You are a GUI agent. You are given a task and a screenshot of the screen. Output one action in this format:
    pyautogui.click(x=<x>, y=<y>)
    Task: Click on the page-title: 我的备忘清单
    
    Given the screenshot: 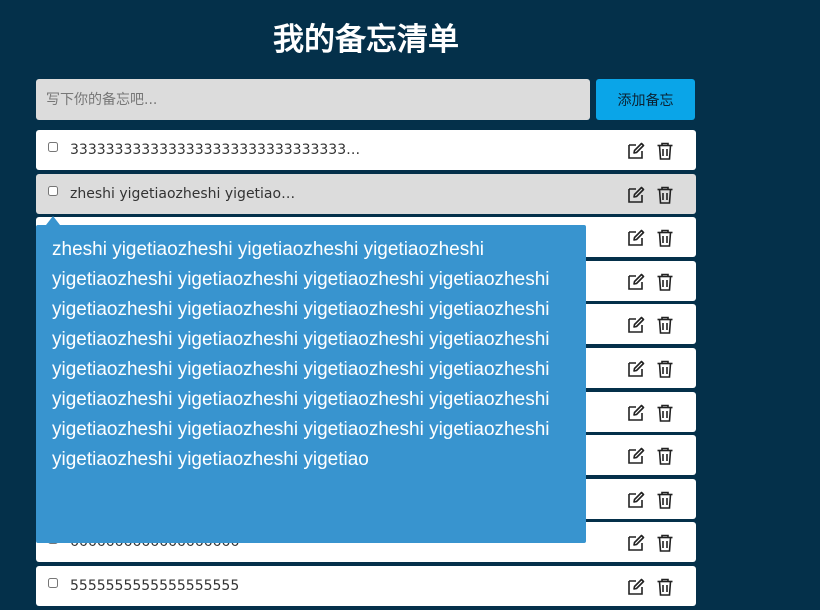 What is the action you would take?
    pyautogui.click(x=366, y=40)
    